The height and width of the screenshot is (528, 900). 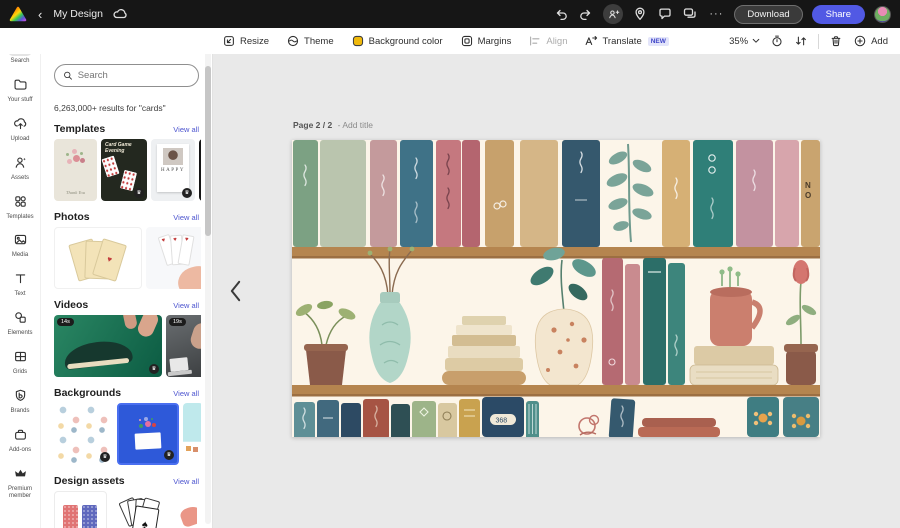 I want to click on sidebar-item-text: Text, so click(x=20, y=283).